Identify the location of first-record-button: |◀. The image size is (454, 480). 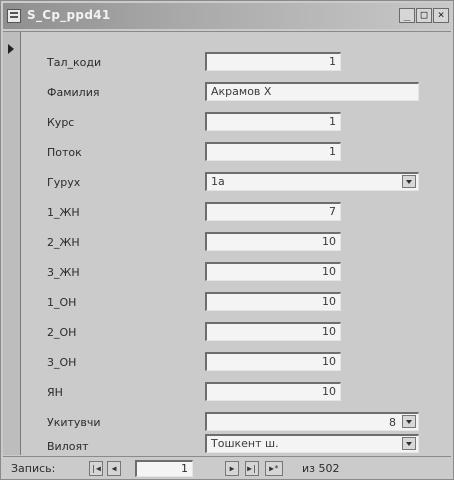
(96, 468).